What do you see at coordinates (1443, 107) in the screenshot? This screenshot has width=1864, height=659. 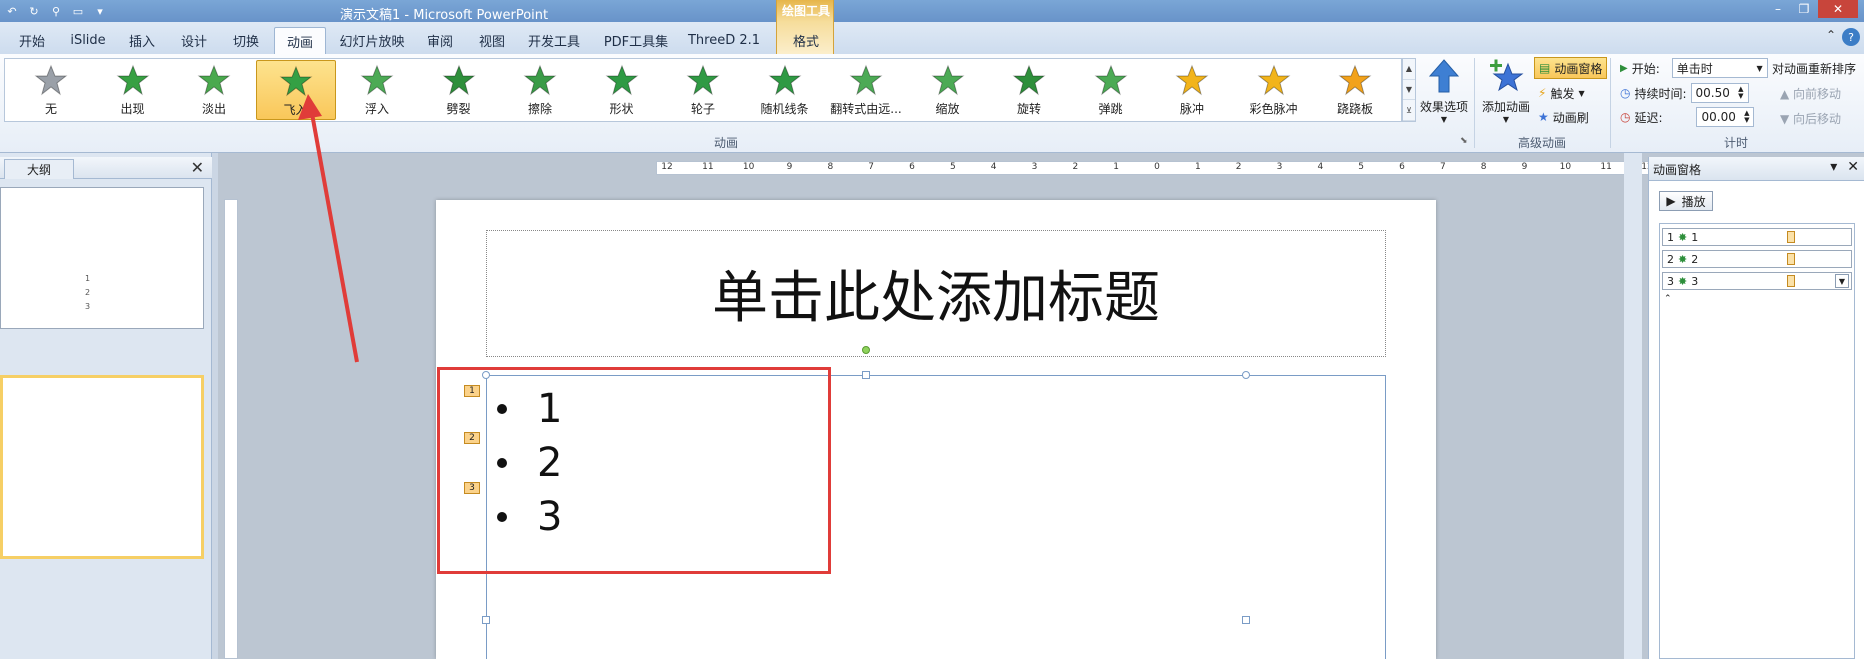 I see `effect-options-label: 效果选项` at bounding box center [1443, 107].